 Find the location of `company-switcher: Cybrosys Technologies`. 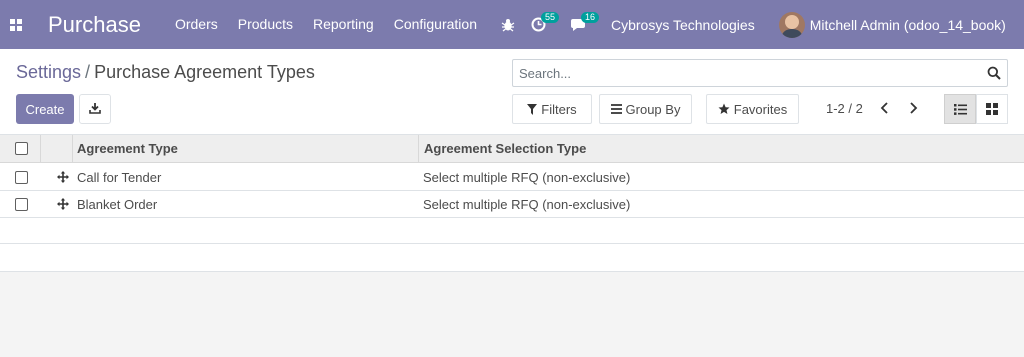

company-switcher: Cybrosys Technologies is located at coordinates (683, 25).